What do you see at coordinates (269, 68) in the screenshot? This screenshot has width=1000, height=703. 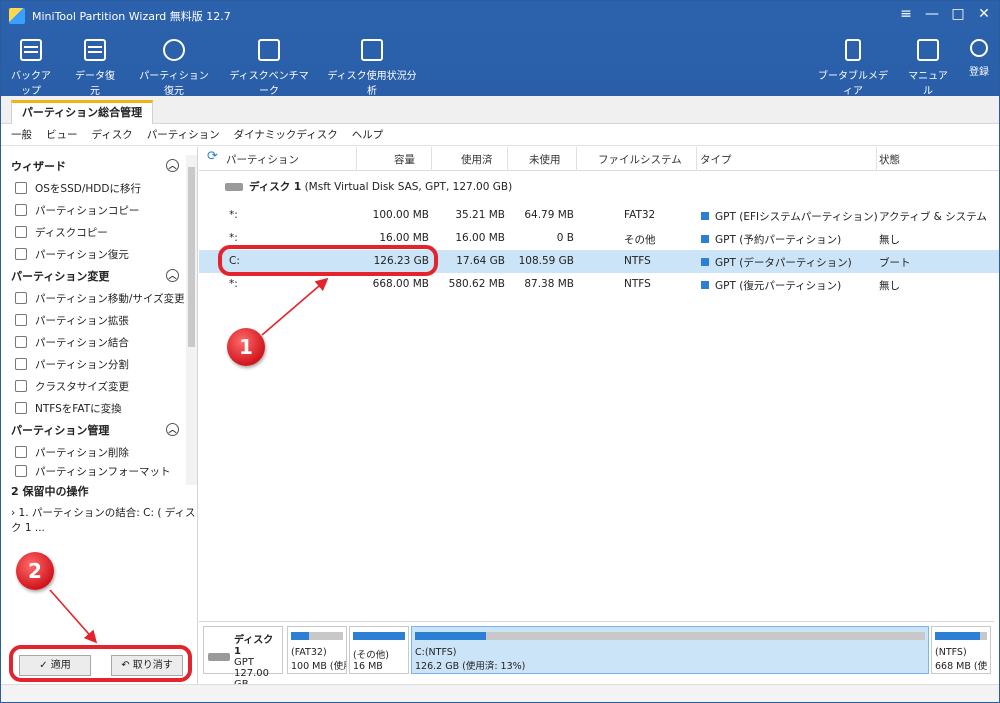 I see `disk-benchmark-button: ディスクベンチマーク` at bounding box center [269, 68].